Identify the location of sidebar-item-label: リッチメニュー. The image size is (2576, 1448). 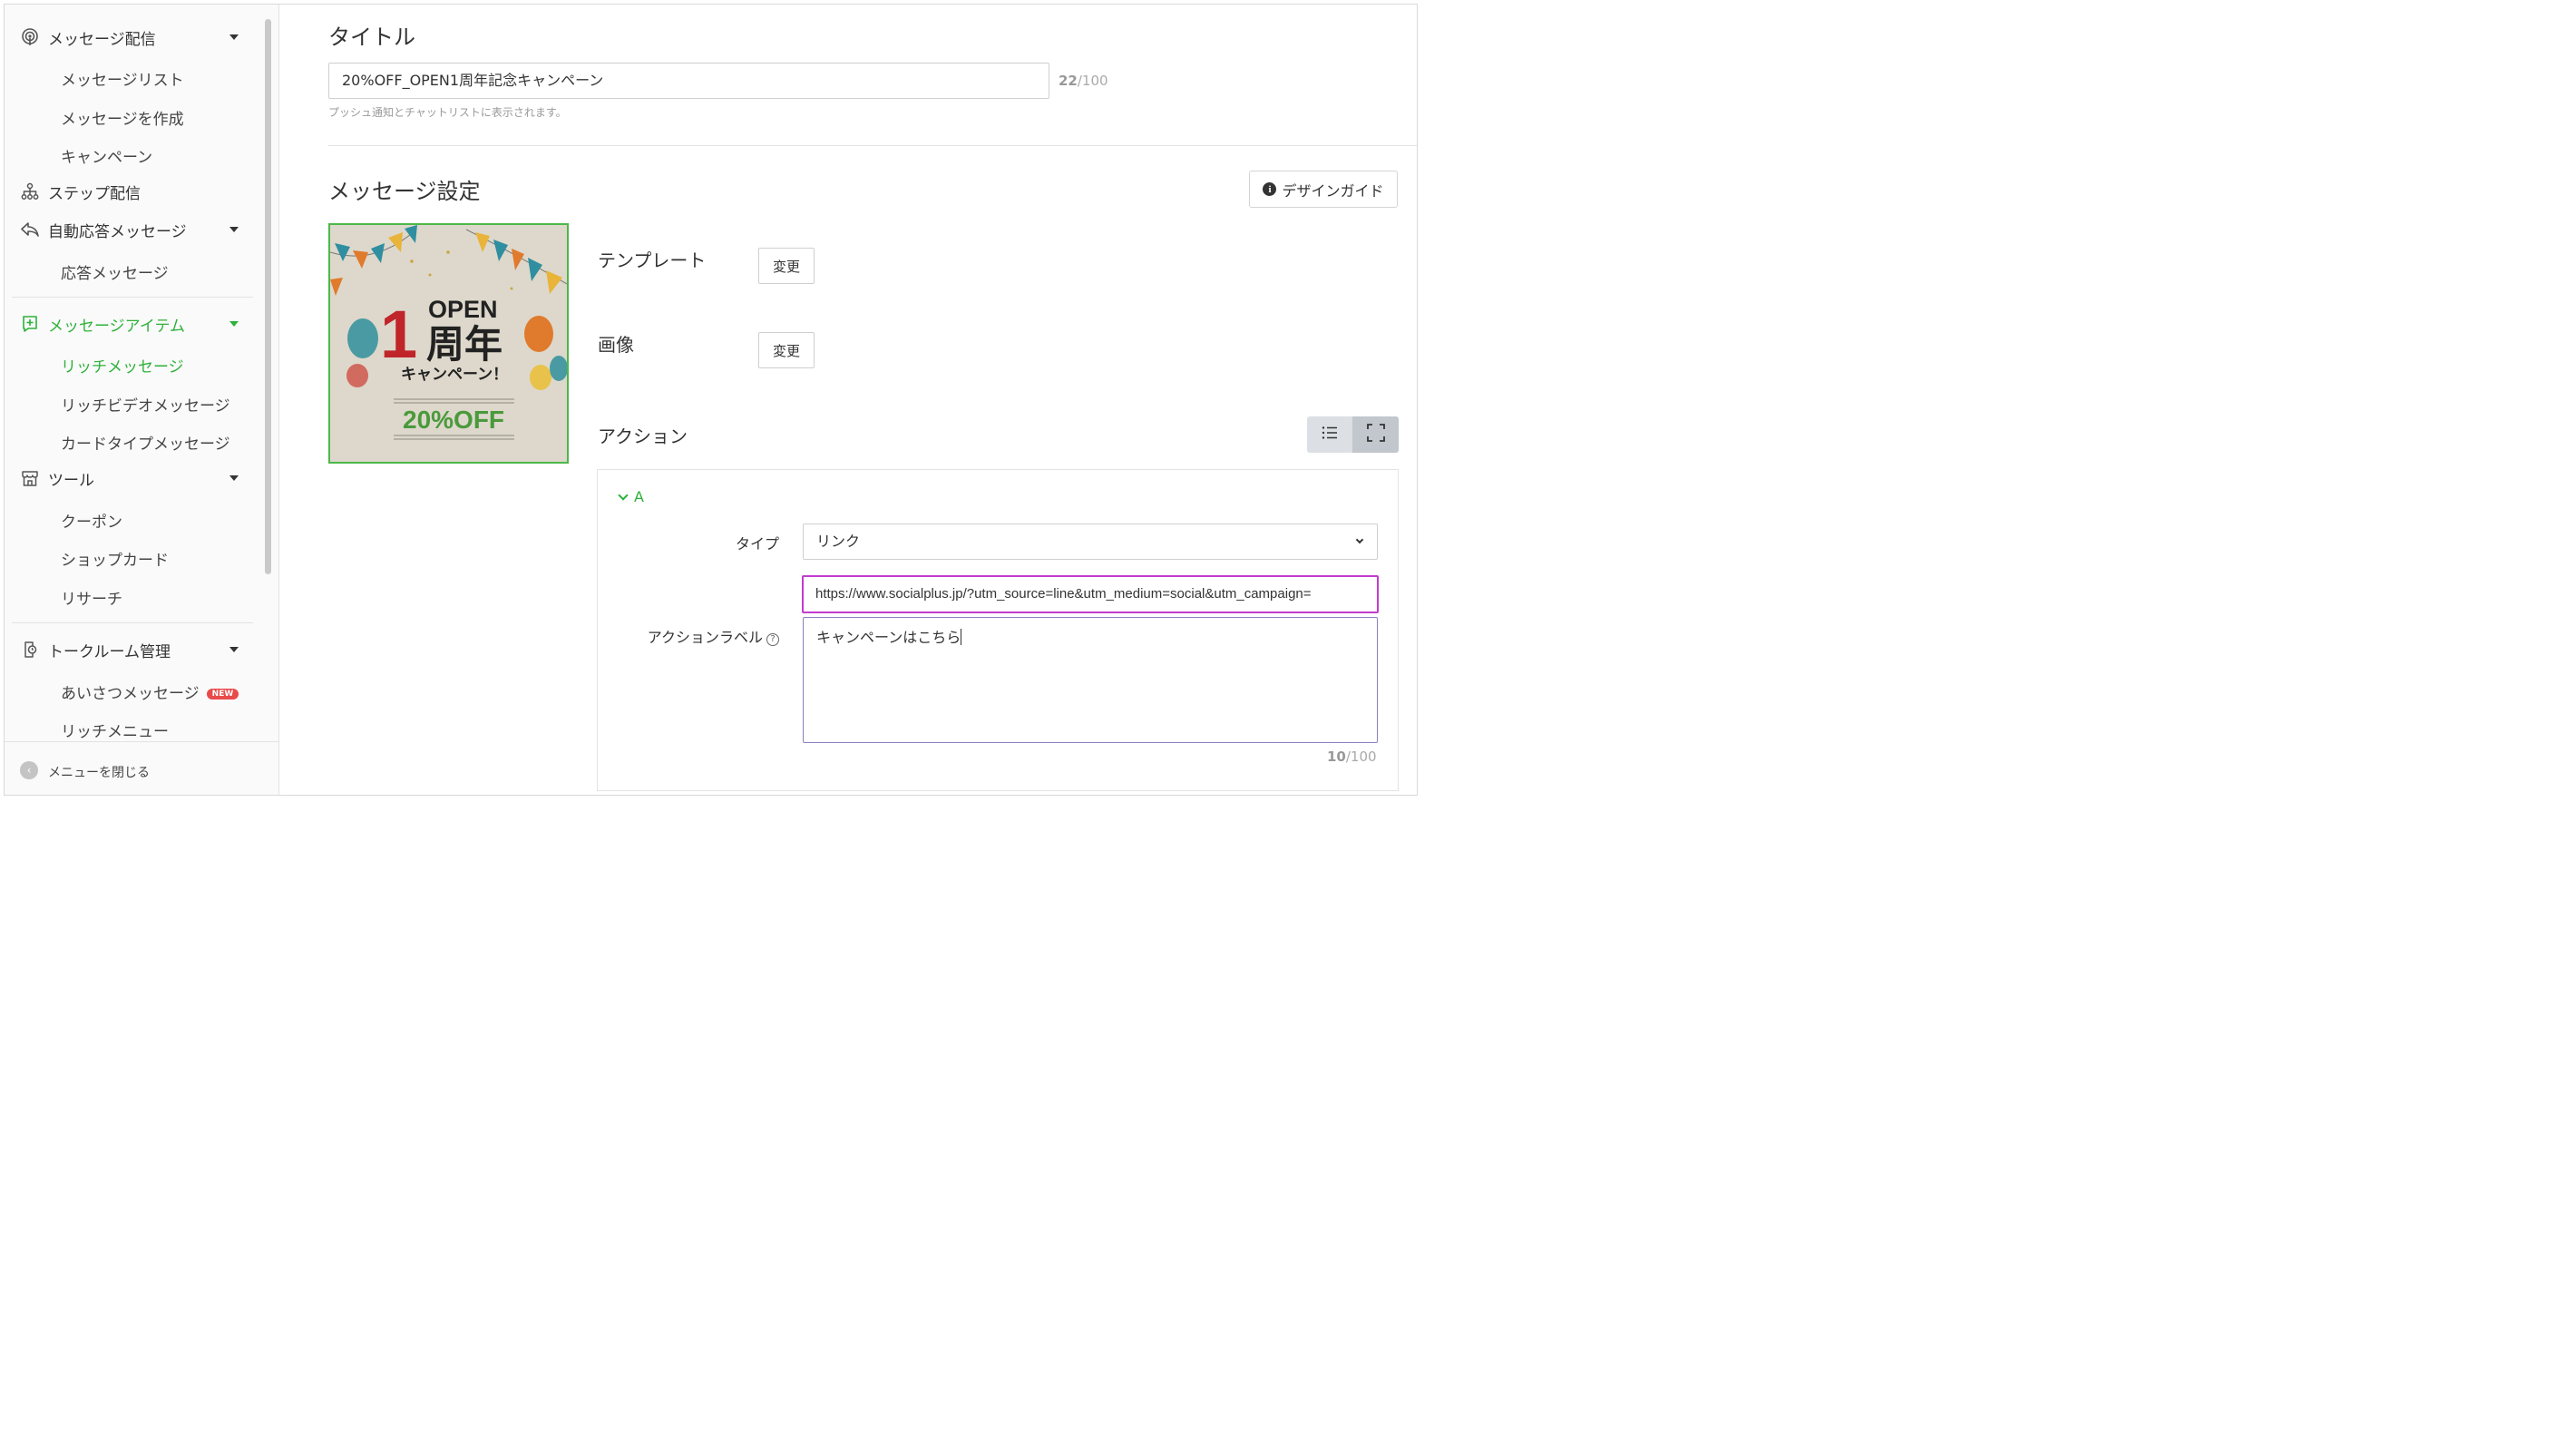
(115, 732).